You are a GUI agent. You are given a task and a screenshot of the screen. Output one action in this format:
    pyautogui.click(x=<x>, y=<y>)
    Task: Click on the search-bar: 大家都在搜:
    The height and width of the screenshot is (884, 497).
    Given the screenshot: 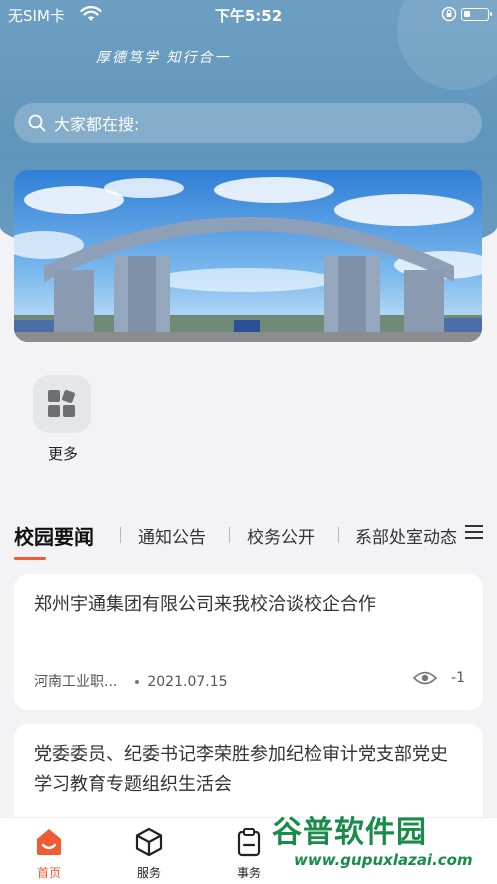 What is the action you would take?
    pyautogui.click(x=248, y=123)
    